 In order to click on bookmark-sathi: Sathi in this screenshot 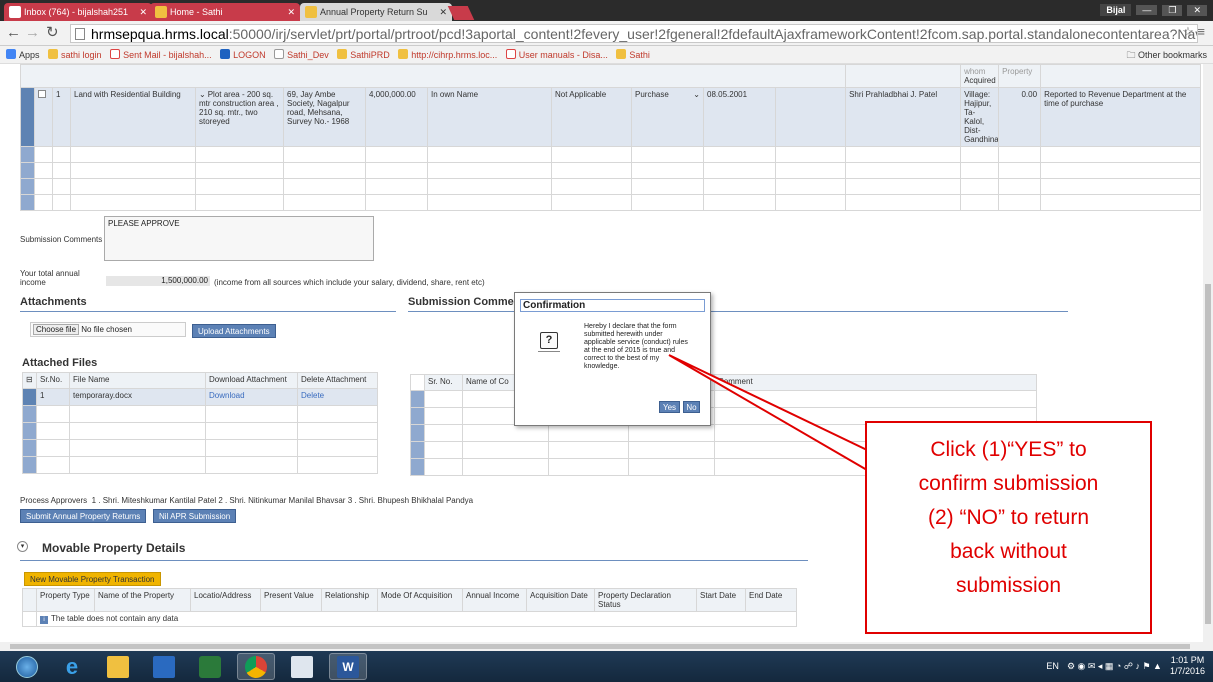, I will do `click(633, 55)`.